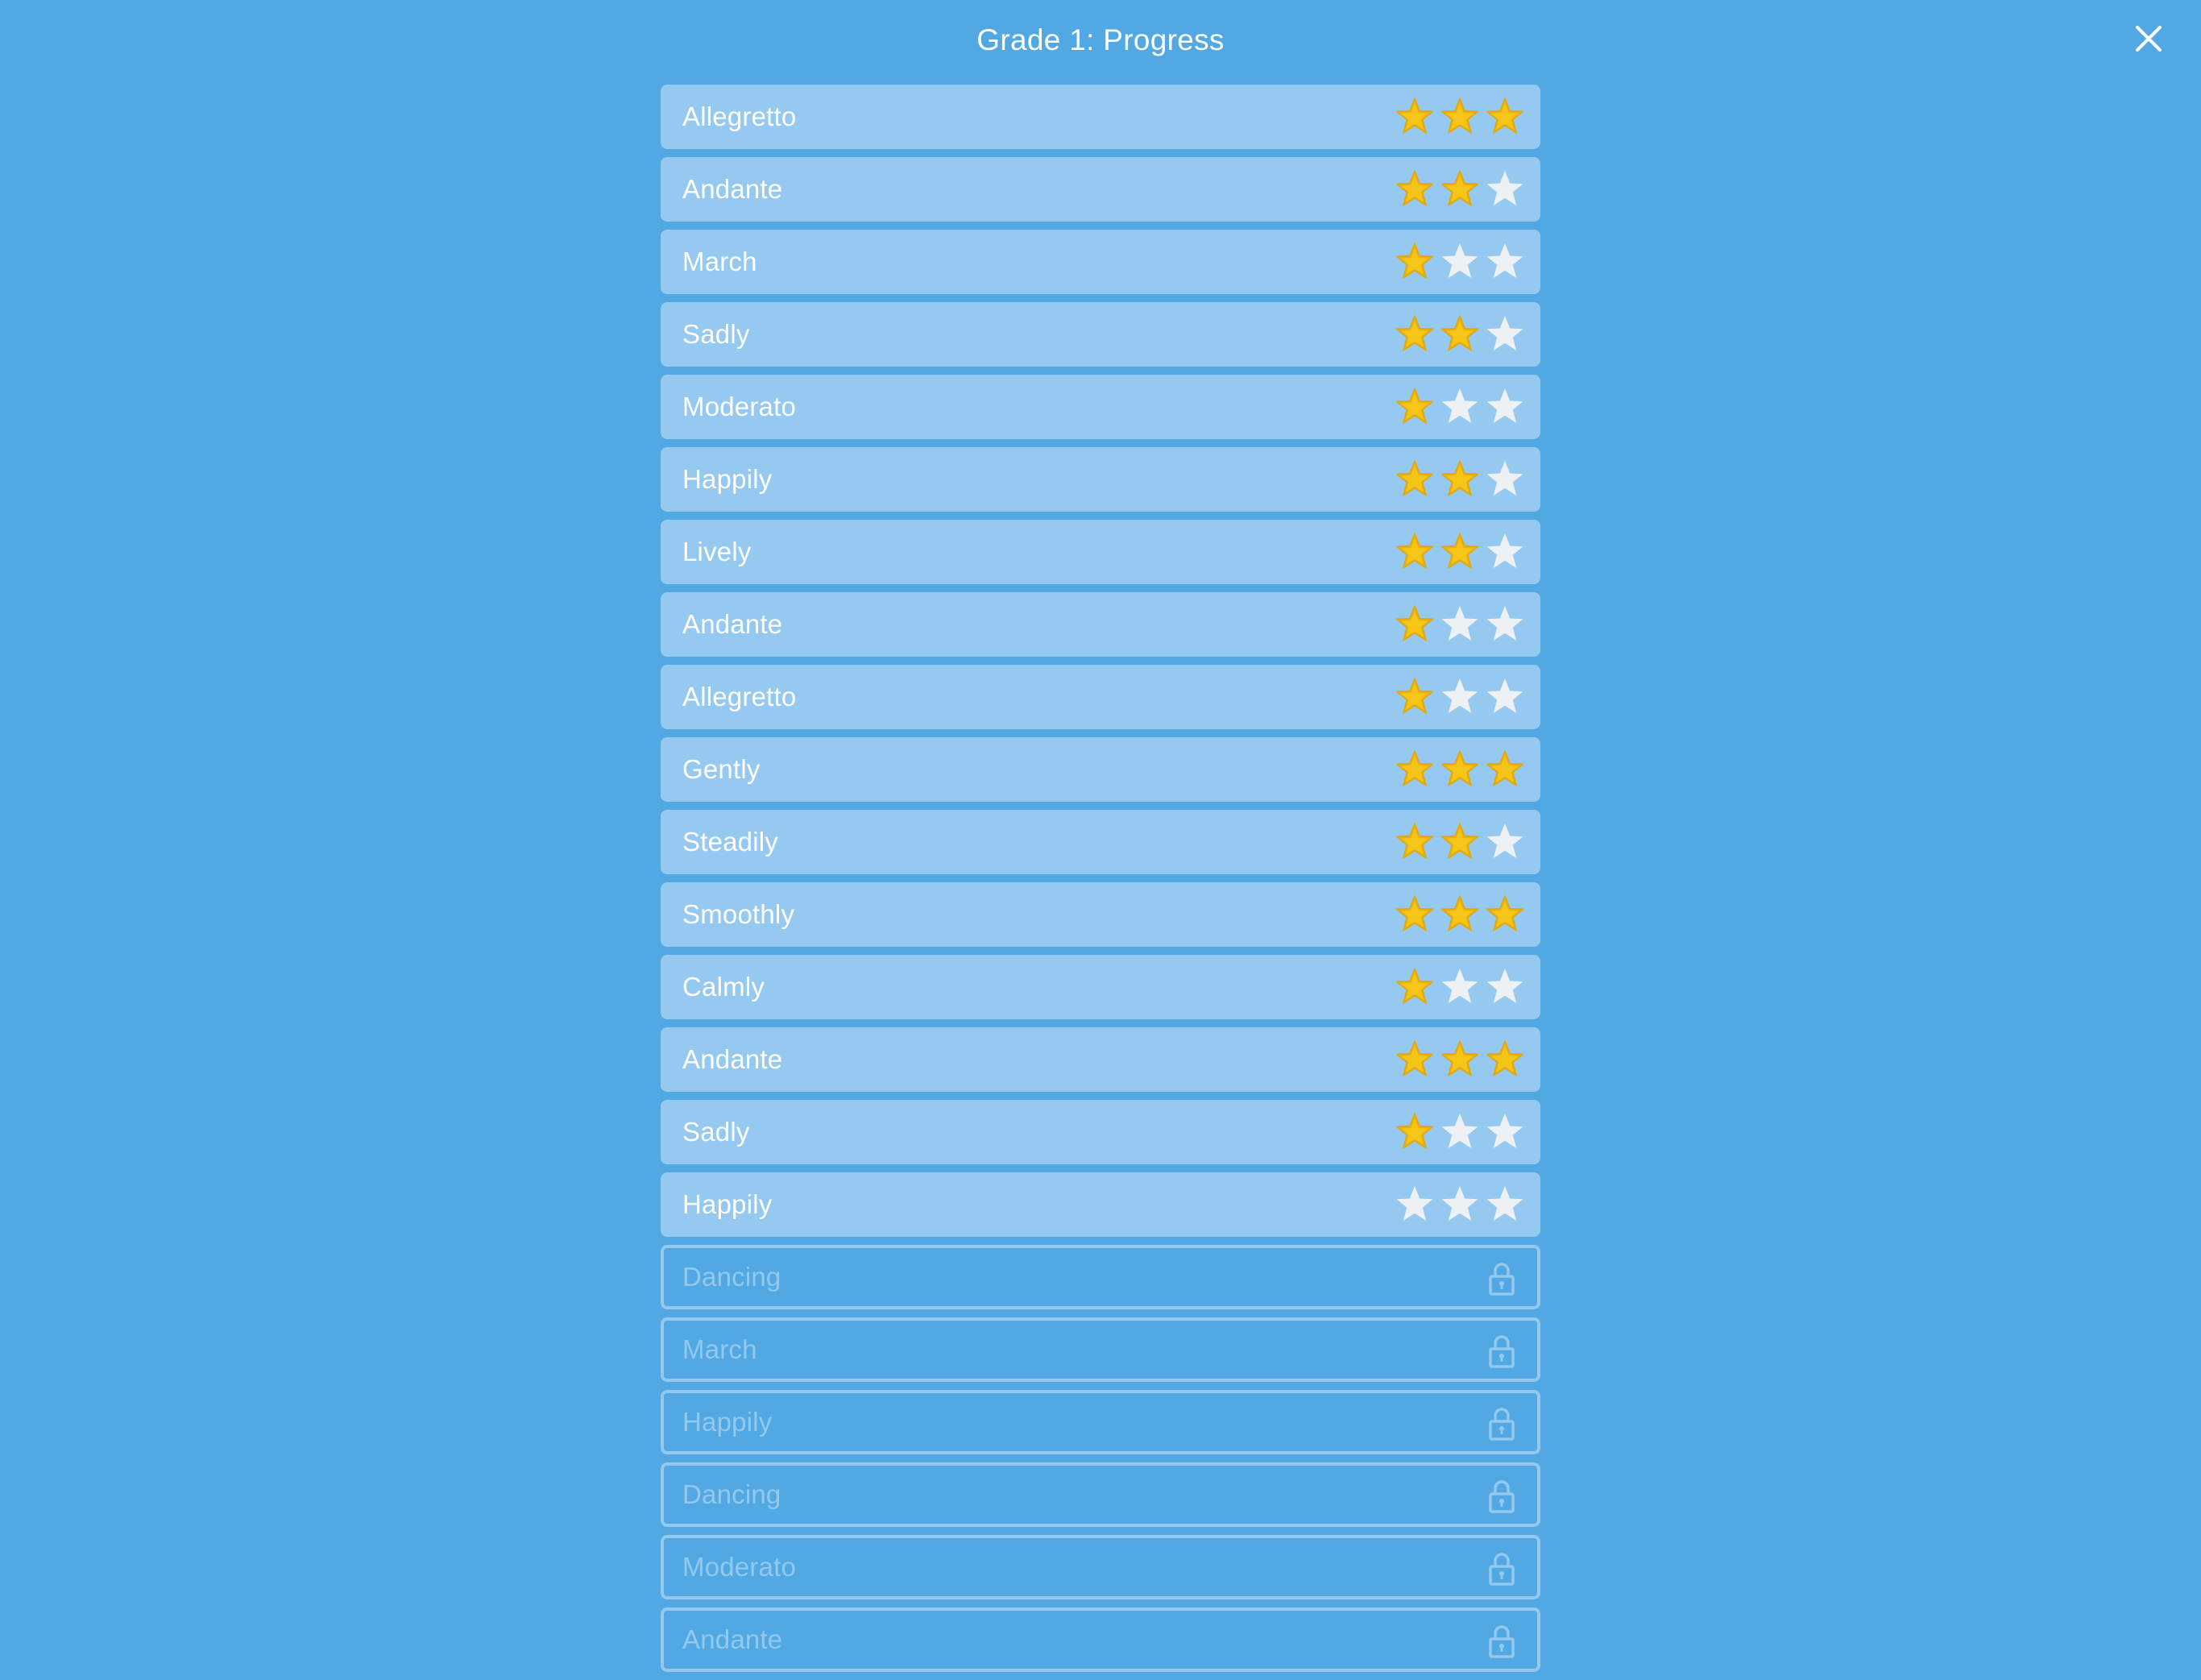 The height and width of the screenshot is (1680, 2201). Describe the element at coordinates (1100, 769) in the screenshot. I see `piece-row: Gently` at that location.